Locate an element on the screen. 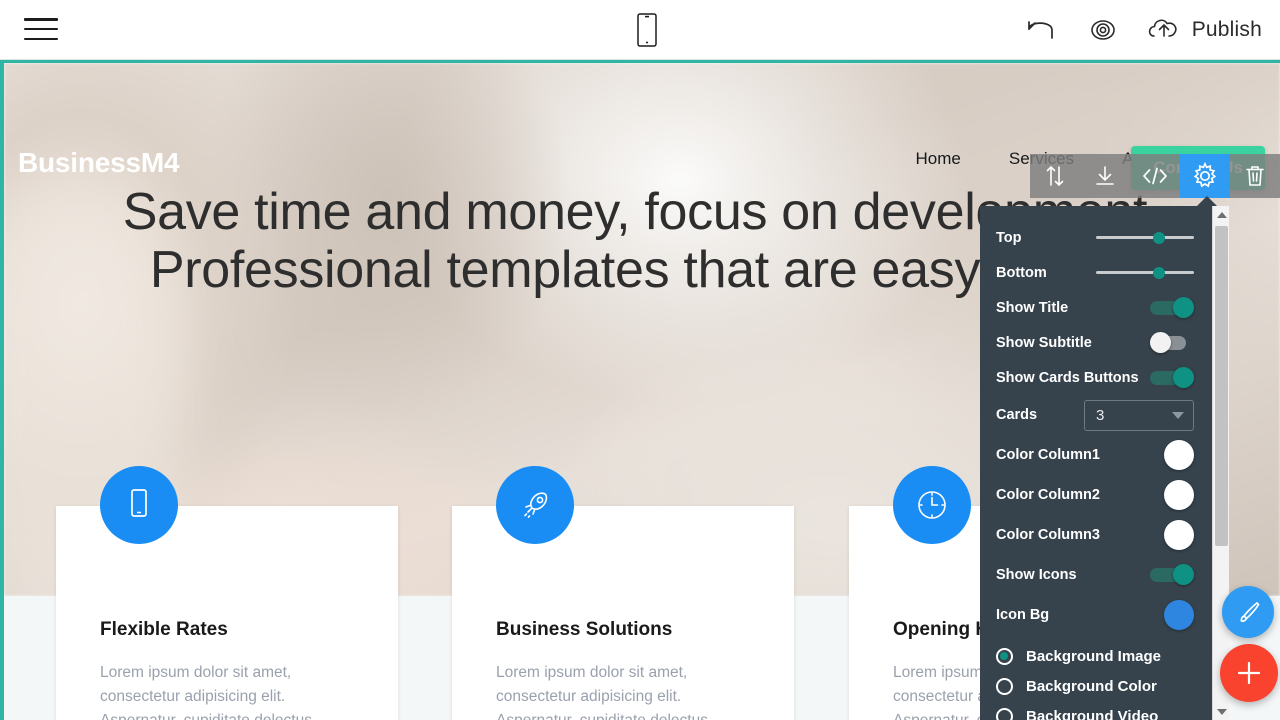 The height and width of the screenshot is (720, 1280). icon-bg-swatch is located at coordinates (1179, 615).